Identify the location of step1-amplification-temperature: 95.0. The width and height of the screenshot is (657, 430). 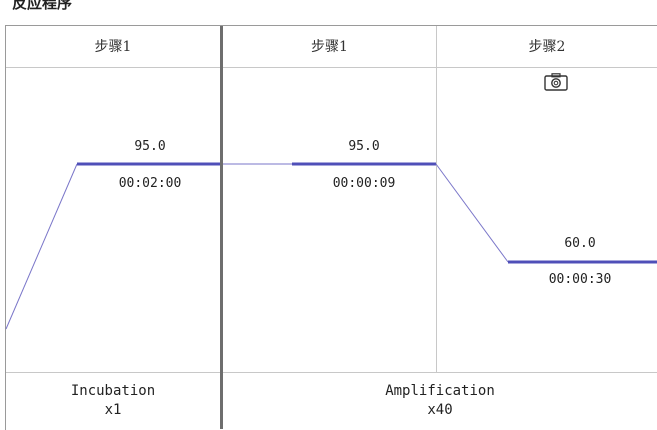
(364, 146).